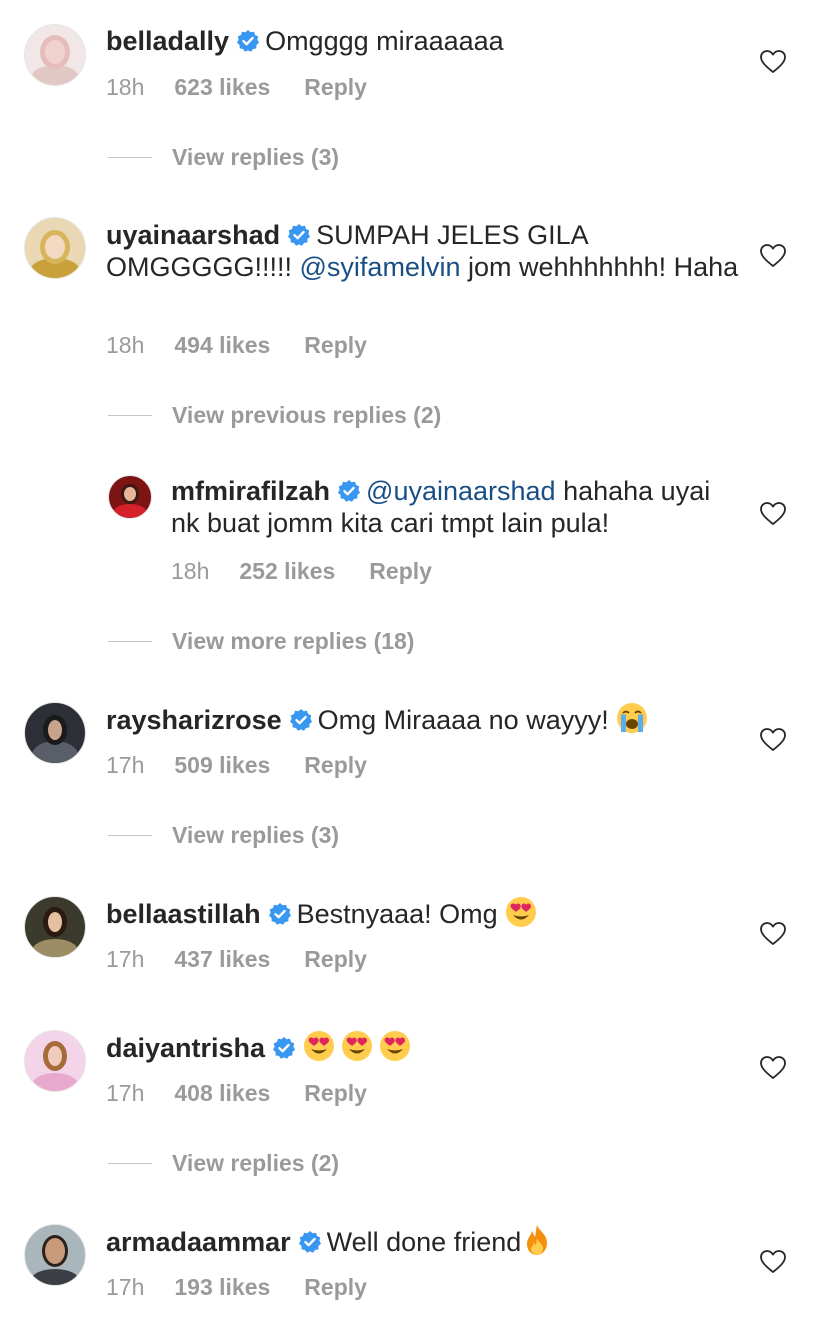 Image resolution: width=828 pixels, height=1323 pixels. I want to click on comment-body: Omg Miraaaa no wayyy!, so click(467, 720).